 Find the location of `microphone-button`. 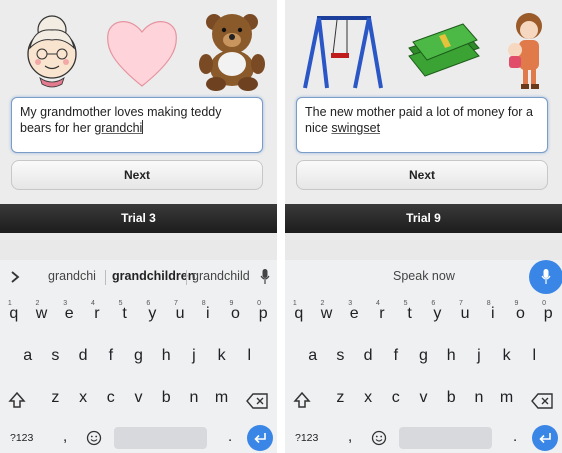

microphone-button is located at coordinates (545, 277).